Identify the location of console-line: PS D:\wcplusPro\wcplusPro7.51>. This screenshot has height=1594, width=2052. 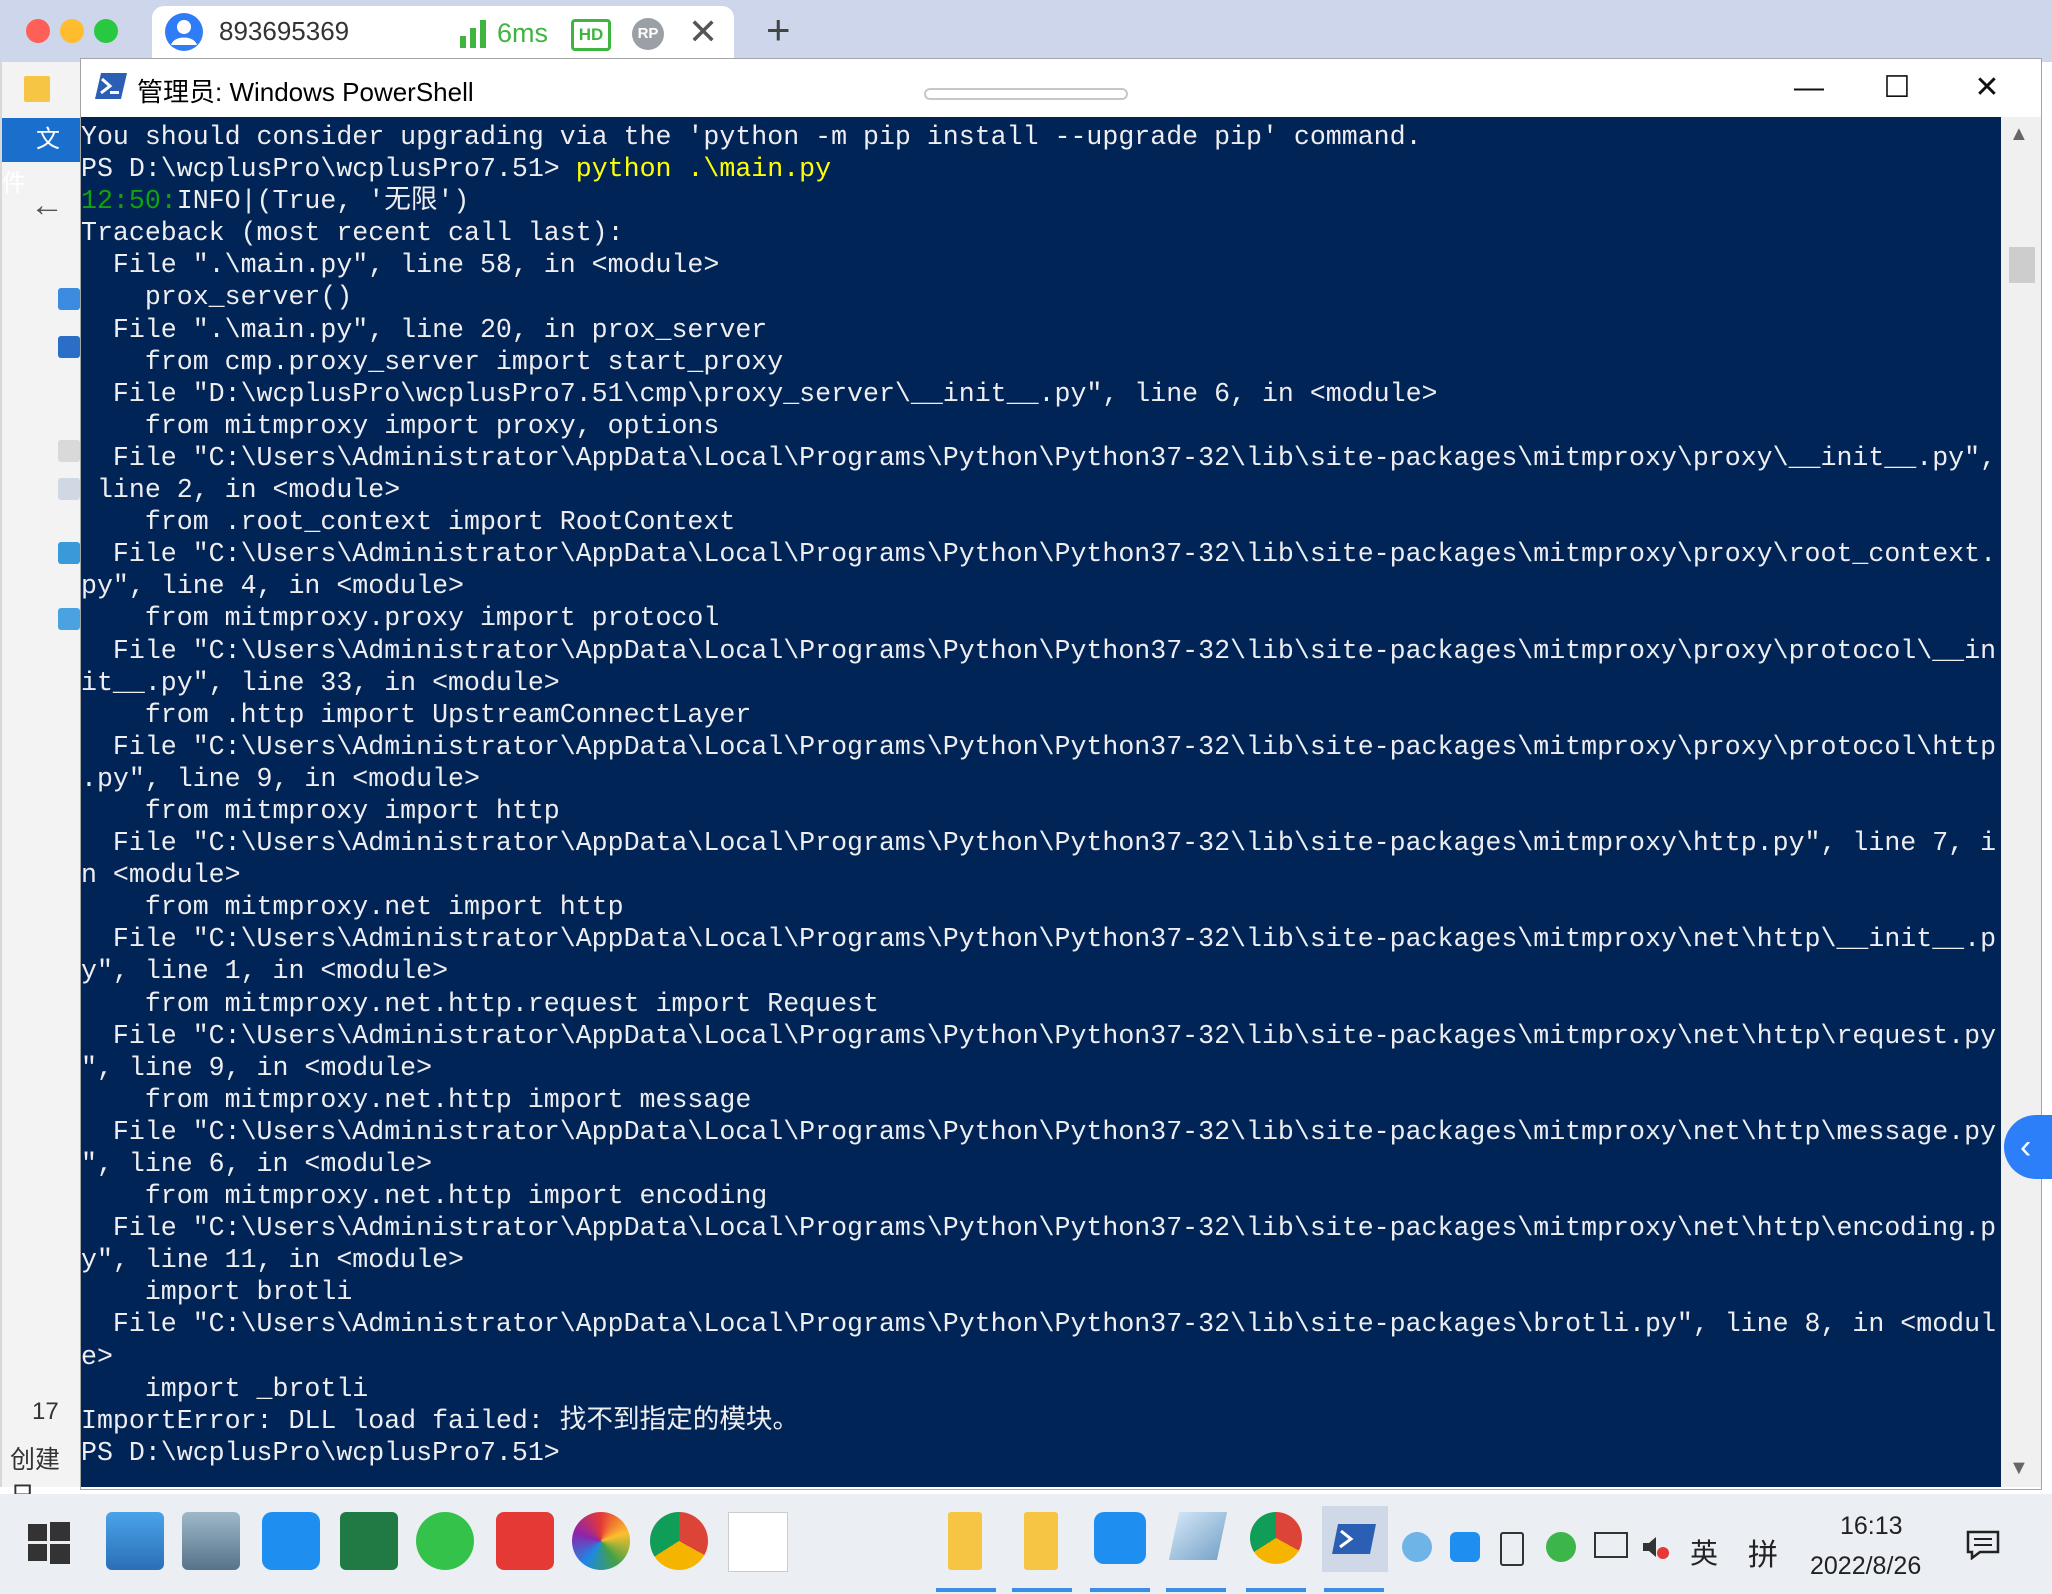
(320, 1452).